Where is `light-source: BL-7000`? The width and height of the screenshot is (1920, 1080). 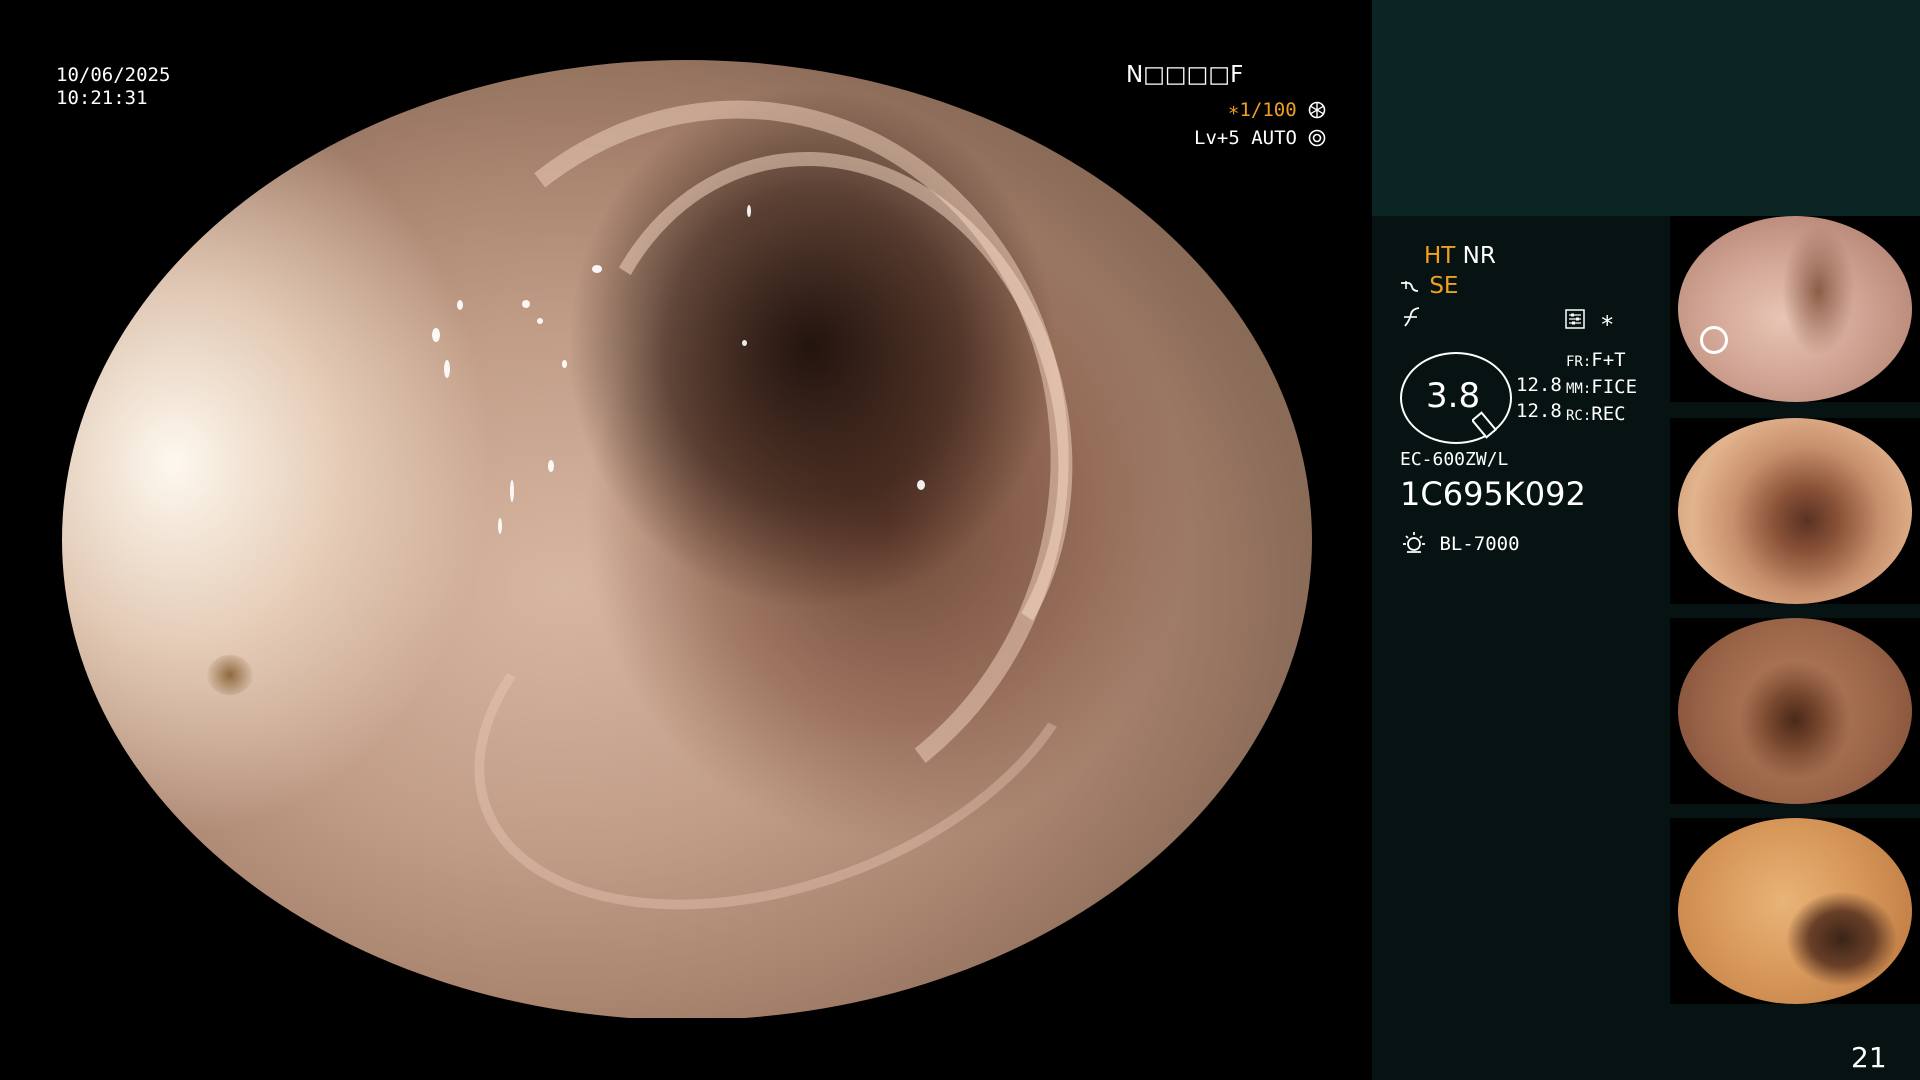
light-source: BL-7000 is located at coordinates (1460, 543).